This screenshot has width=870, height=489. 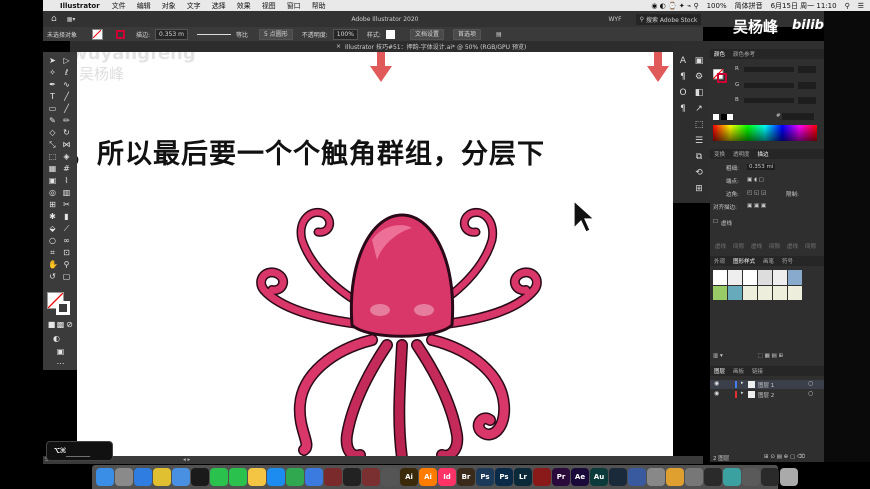 I want to click on clock: 6月15日 周一 11:10, so click(x=804, y=6).